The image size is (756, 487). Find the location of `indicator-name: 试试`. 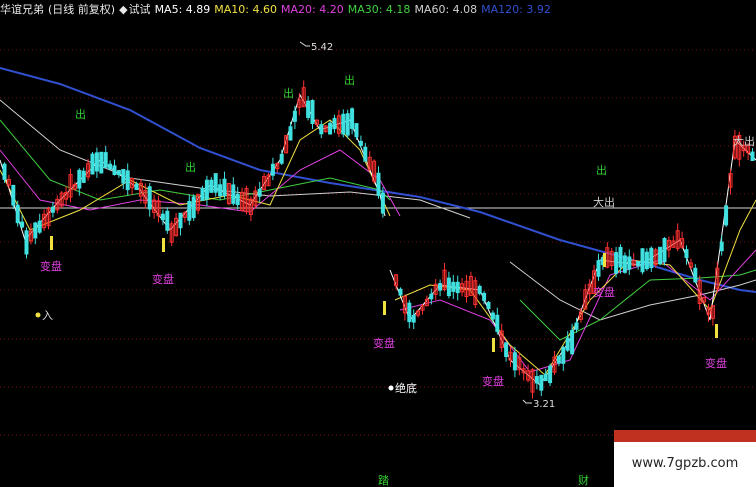

indicator-name: 试试 is located at coordinates (140, 9).